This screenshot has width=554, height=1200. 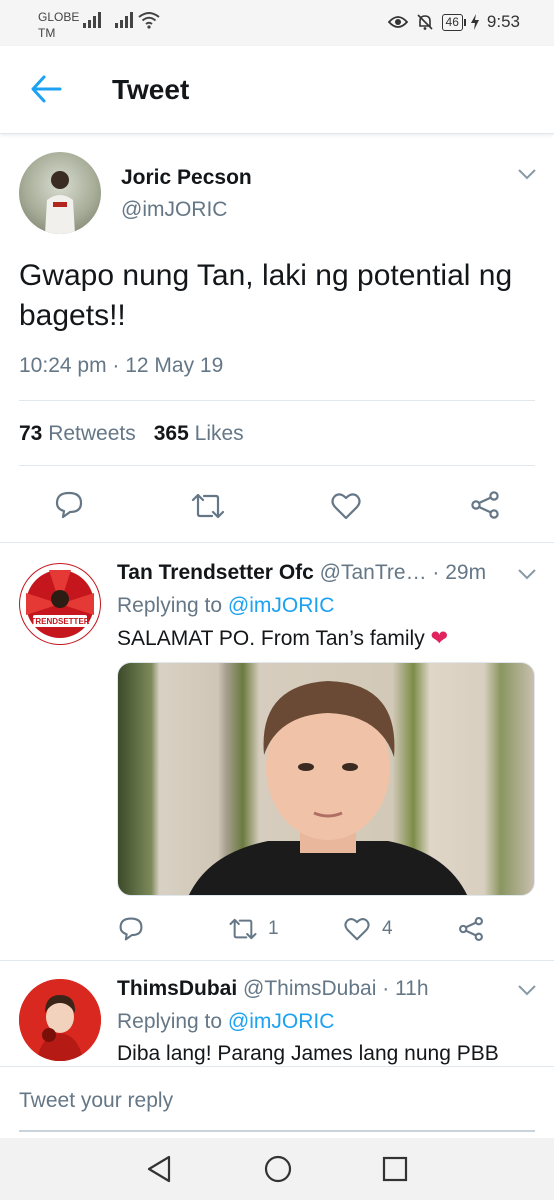 I want to click on avatar-image: TRENDSETTER, so click(x=60, y=604).